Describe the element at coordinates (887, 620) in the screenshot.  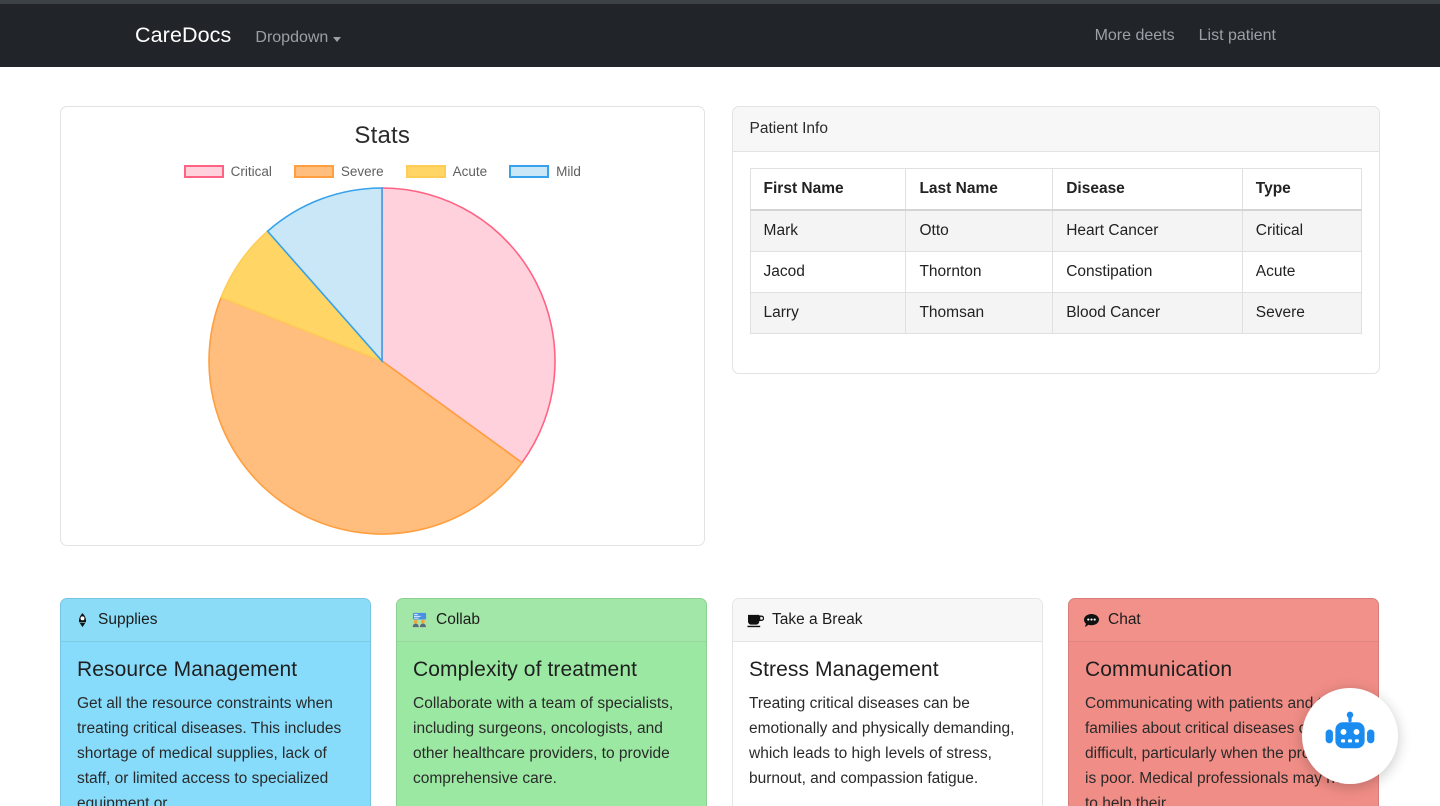
I see `info-card-take-a-break-header: Take a Break` at that location.